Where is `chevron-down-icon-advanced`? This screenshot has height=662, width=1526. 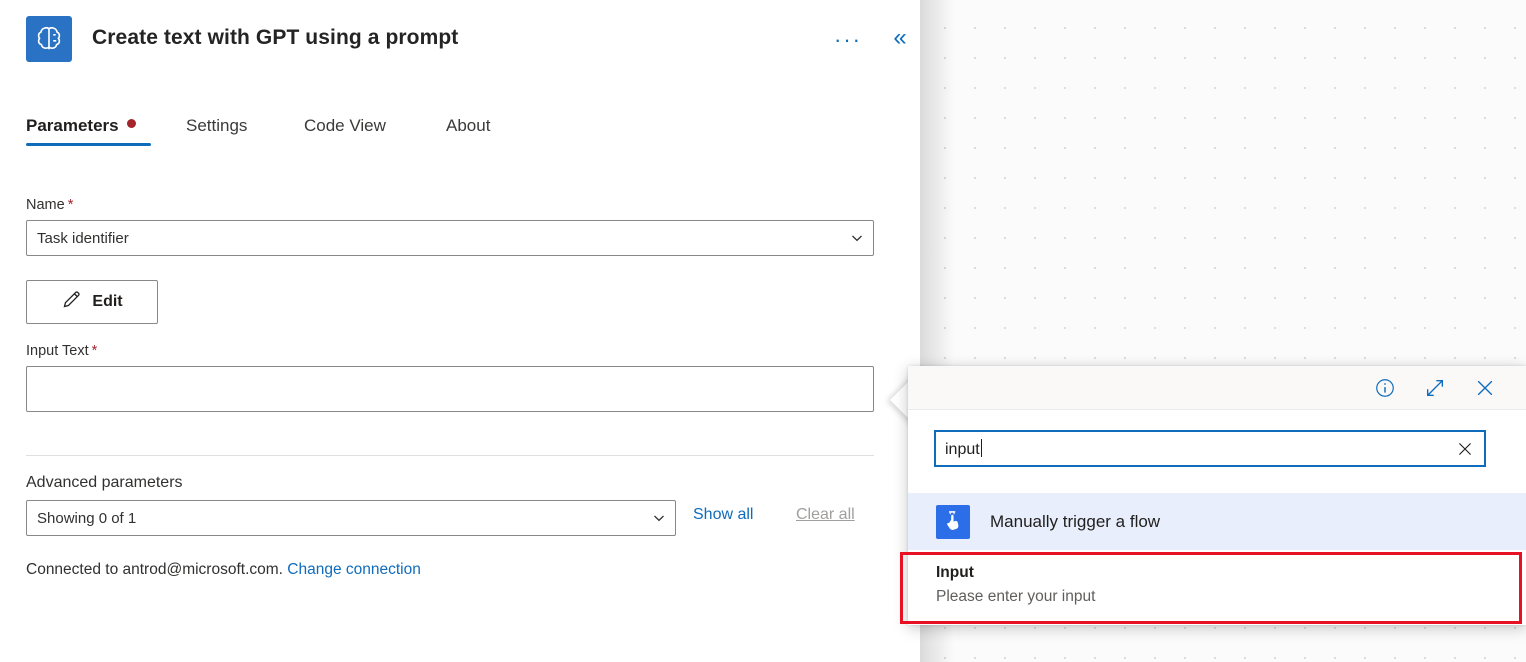
chevron-down-icon-advanced is located at coordinates (659, 518).